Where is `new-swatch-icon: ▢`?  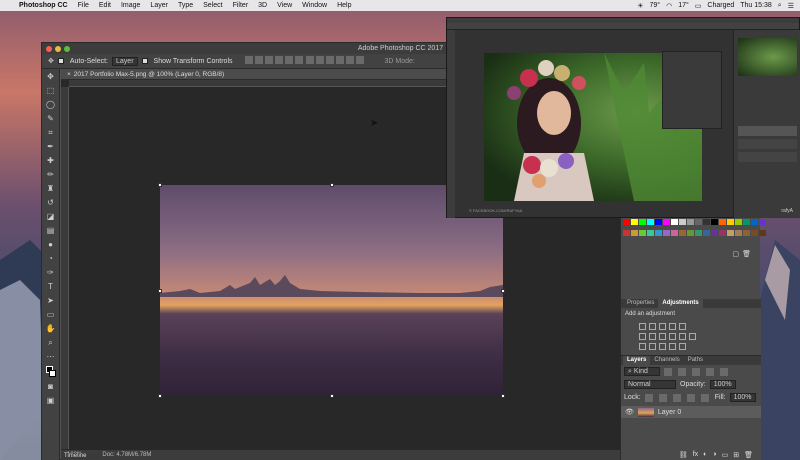
new-swatch-icon: ▢ is located at coordinates (735, 254).